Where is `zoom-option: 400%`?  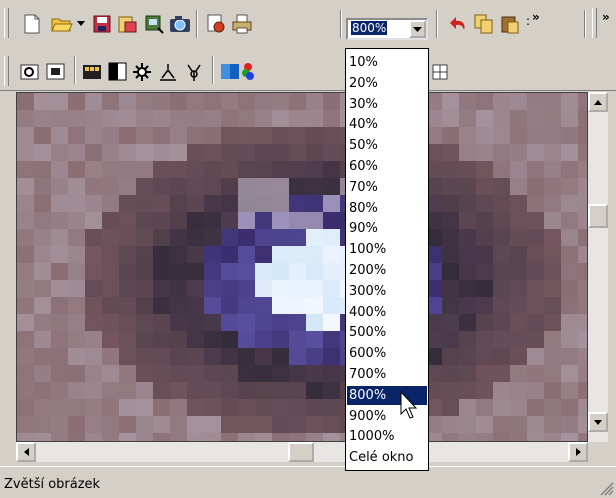 zoom-option: 400% is located at coordinates (387, 312).